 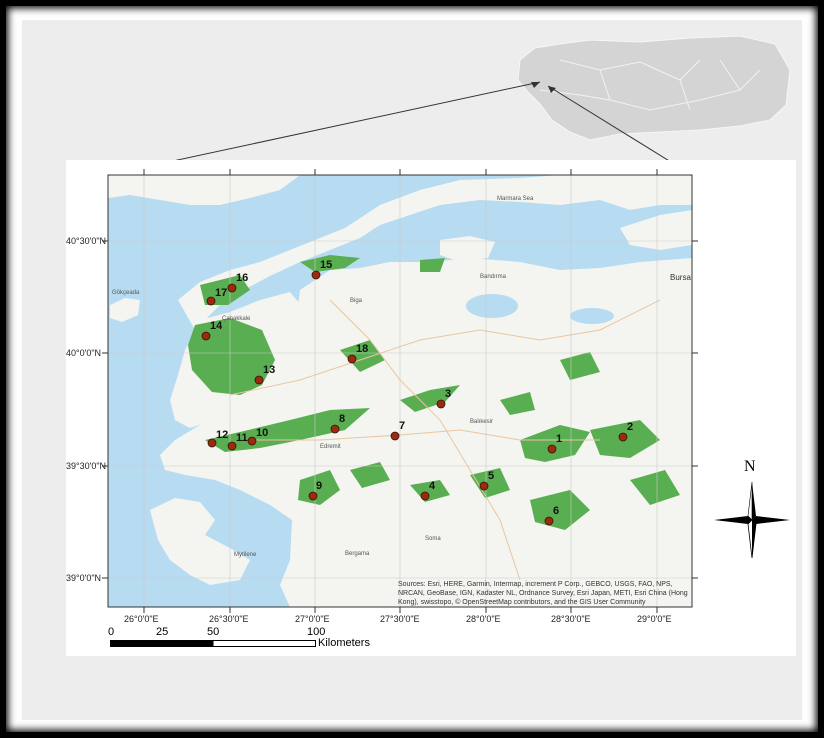 What do you see at coordinates (216, 326) in the screenshot?
I see `site-label-14: 14` at bounding box center [216, 326].